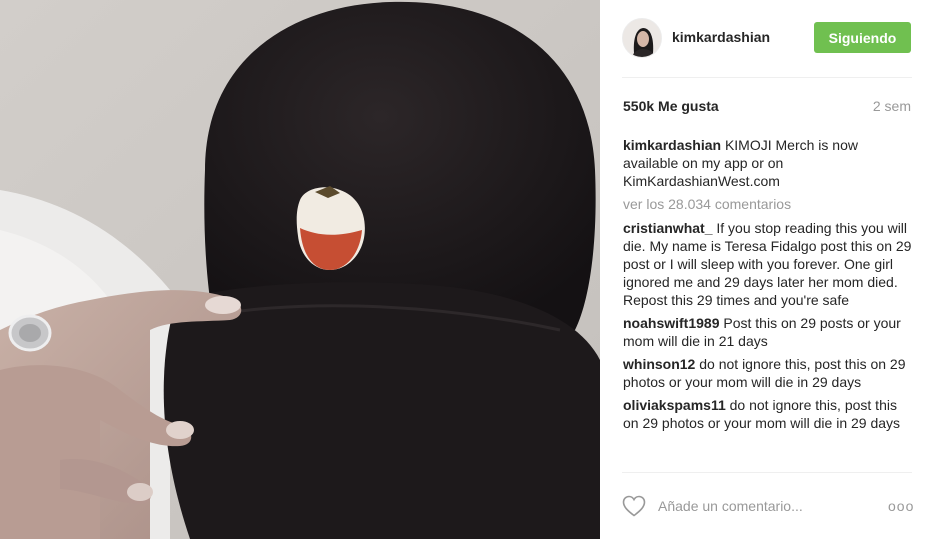  I want to click on add-comment-input, so click(765, 506).